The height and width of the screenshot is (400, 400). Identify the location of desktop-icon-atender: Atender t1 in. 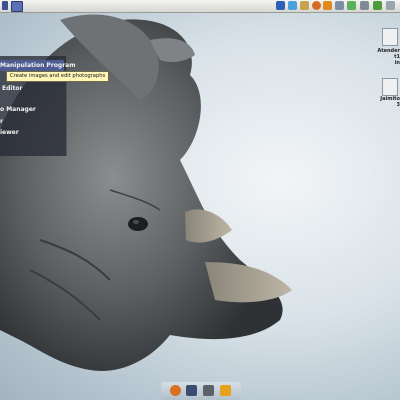
(388, 52).